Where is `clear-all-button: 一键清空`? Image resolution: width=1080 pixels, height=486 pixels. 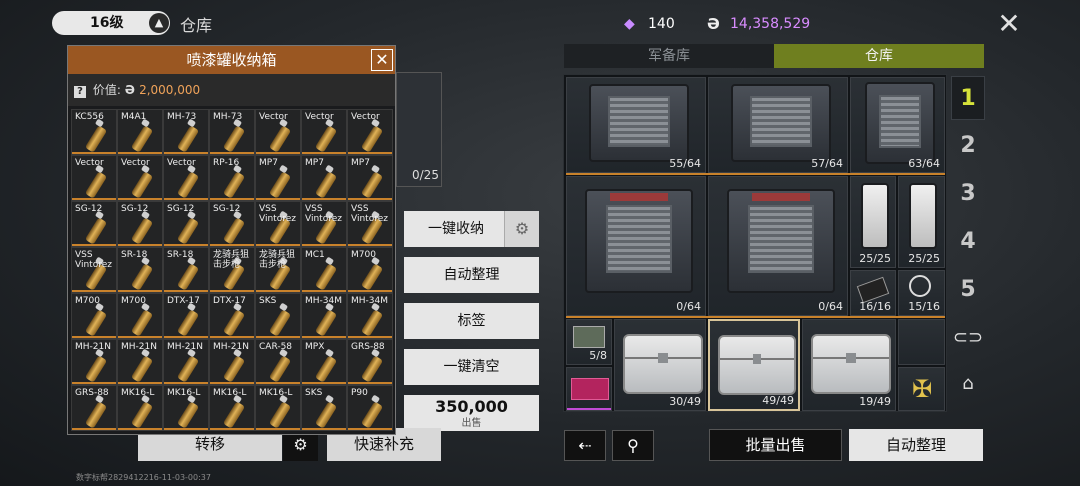 clear-all-button: 一键清空 is located at coordinates (471, 367).